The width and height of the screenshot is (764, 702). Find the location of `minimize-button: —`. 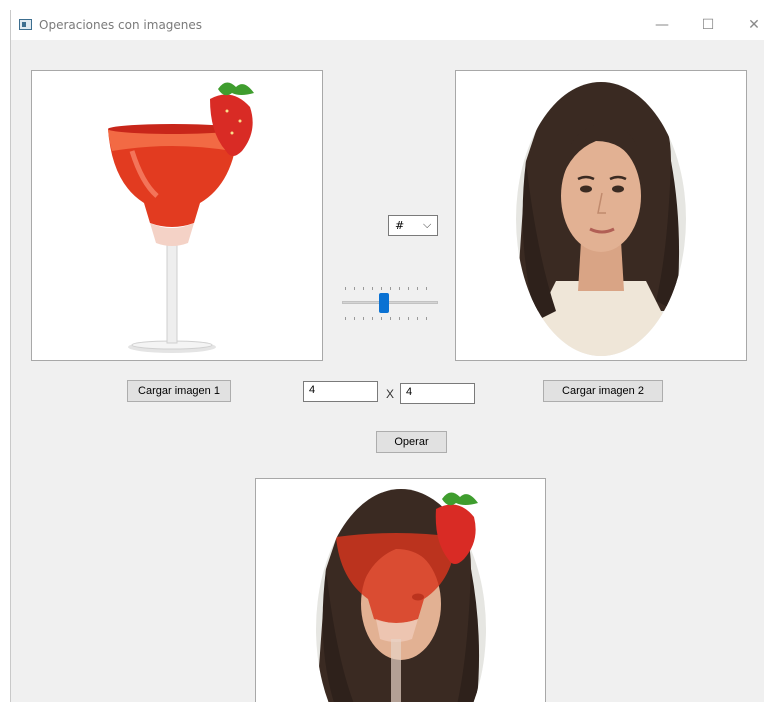

minimize-button: — is located at coordinates (662, 25).